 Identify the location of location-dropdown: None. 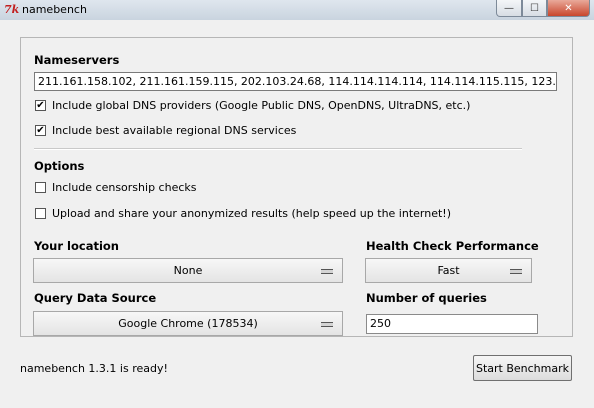
(188, 270).